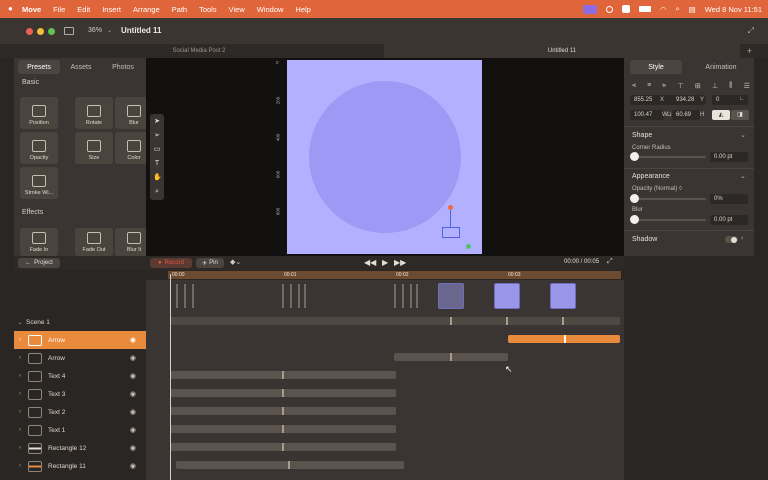 The height and width of the screenshot is (480, 768). Describe the element at coordinates (179, 9) in the screenshot. I see `menu-path: Path` at that location.